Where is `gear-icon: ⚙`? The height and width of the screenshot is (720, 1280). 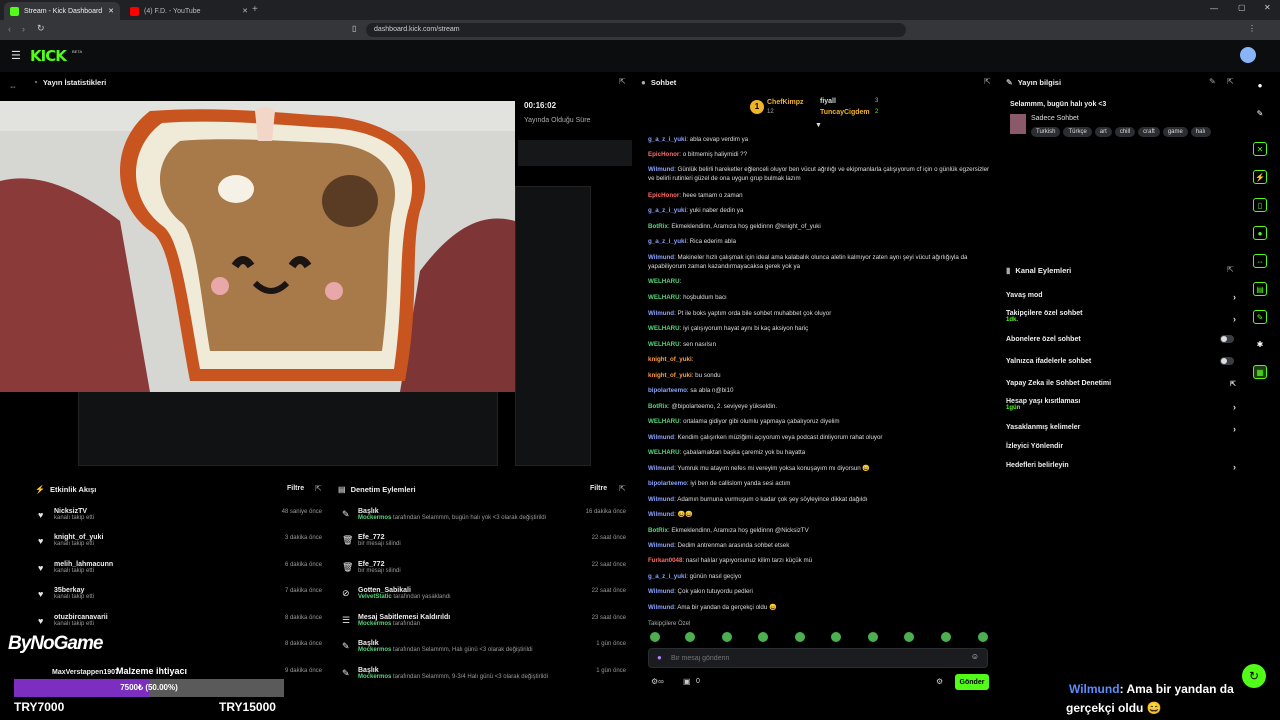 gear-icon: ⚙ is located at coordinates (939, 681).